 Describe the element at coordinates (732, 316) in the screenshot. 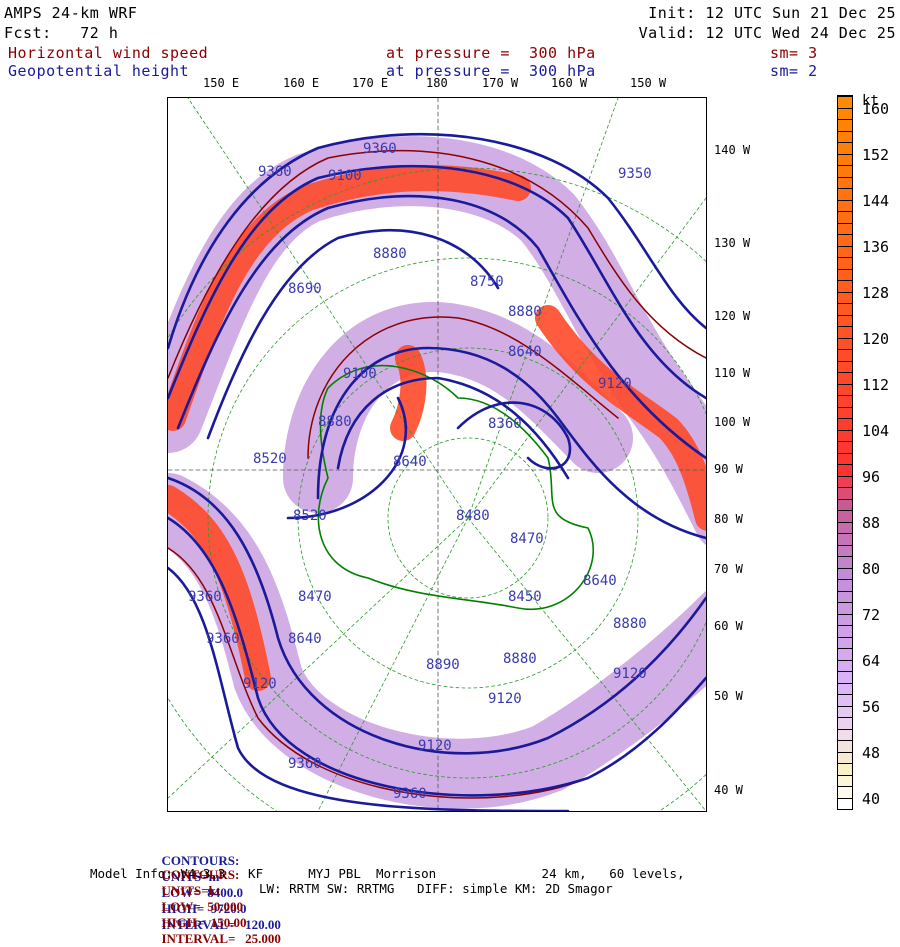

I see `lat-label: 120 W` at that location.